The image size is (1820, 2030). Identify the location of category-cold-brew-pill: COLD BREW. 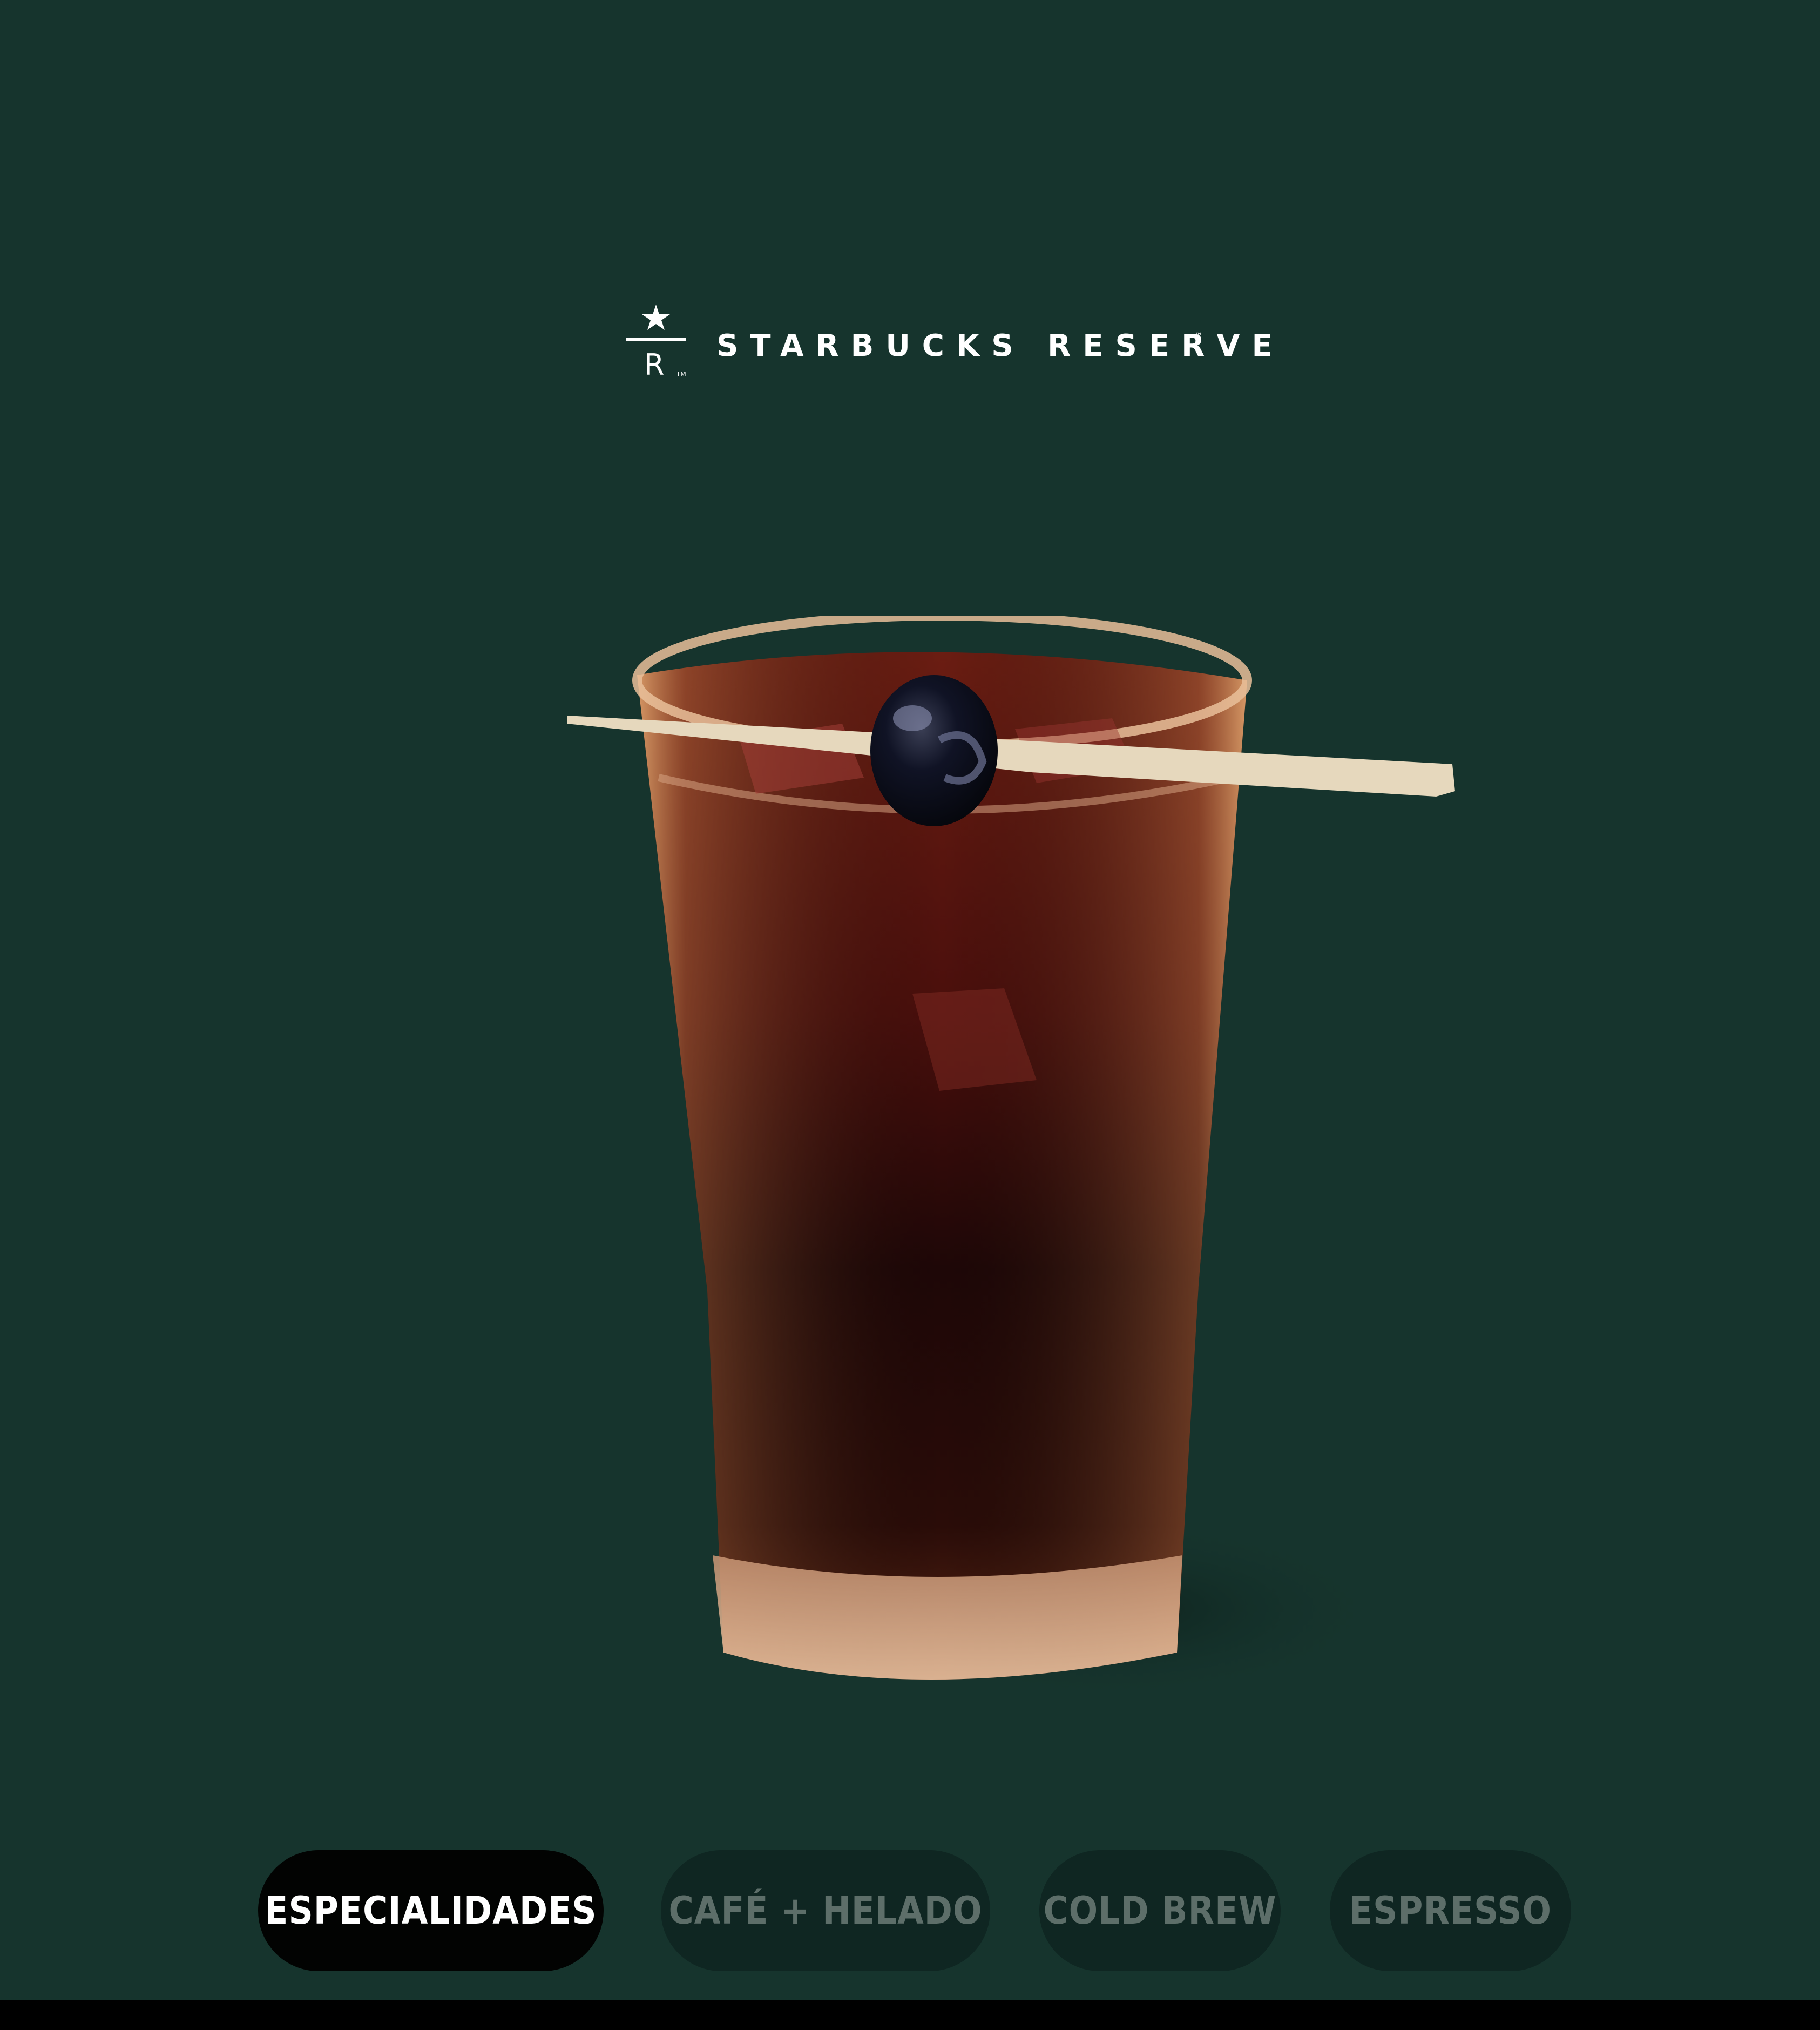
(1160, 1910).